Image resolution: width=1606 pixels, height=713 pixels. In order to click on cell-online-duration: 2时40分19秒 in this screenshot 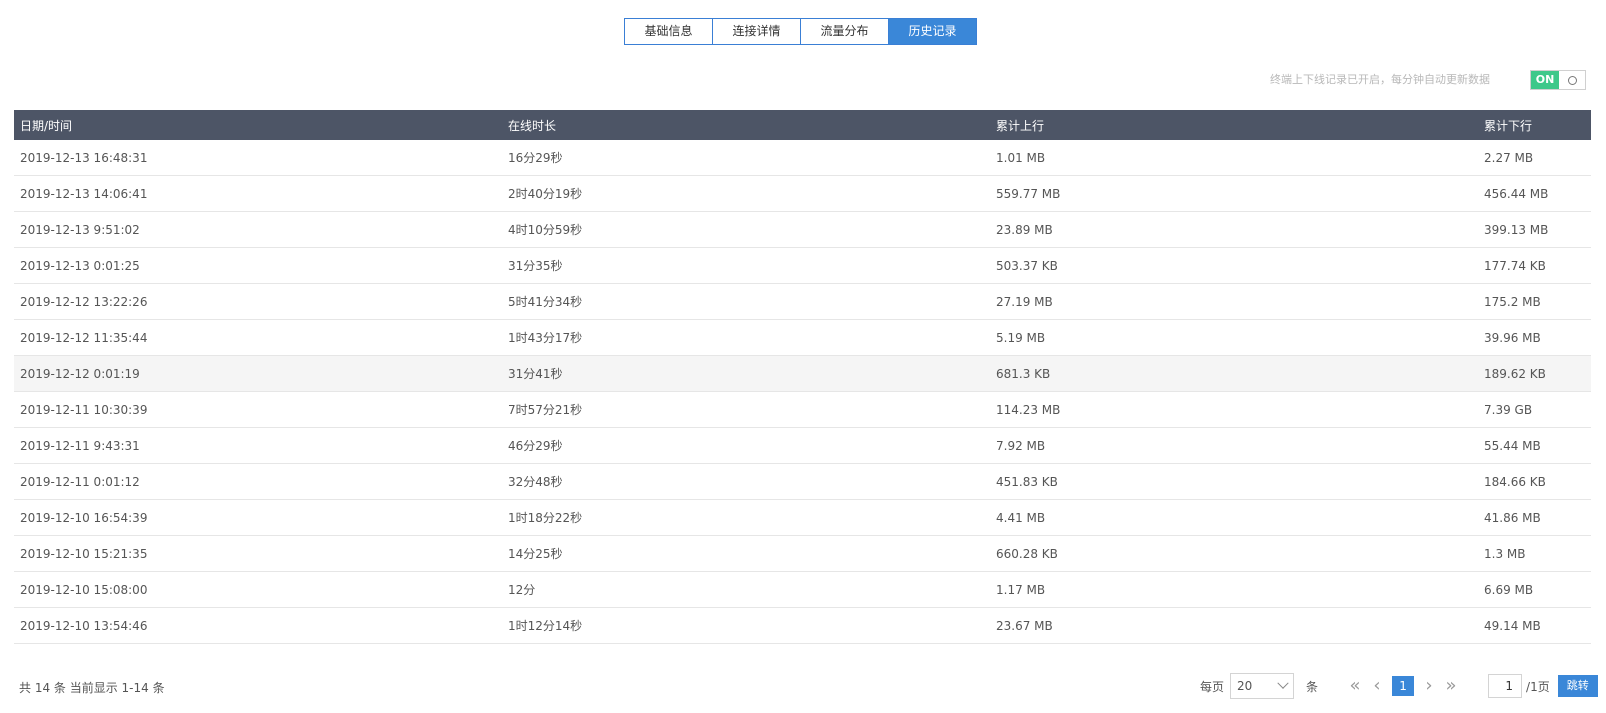, I will do `click(746, 193)`.